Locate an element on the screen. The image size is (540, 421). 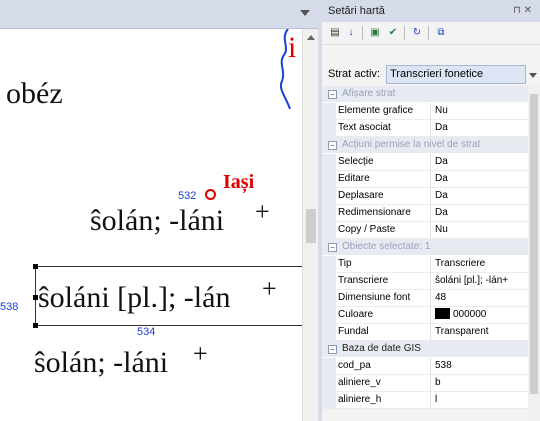
property-row: Selecție Da is located at coordinates (425, 162).